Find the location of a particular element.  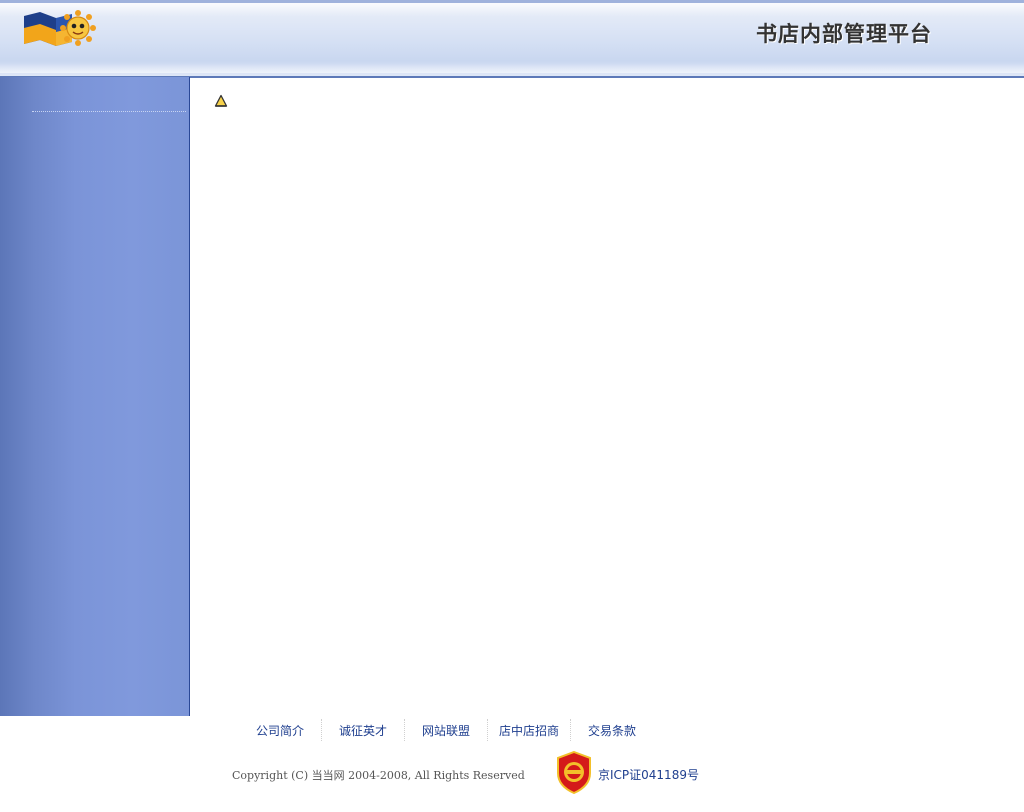

police-badge-icon is located at coordinates (574, 772).